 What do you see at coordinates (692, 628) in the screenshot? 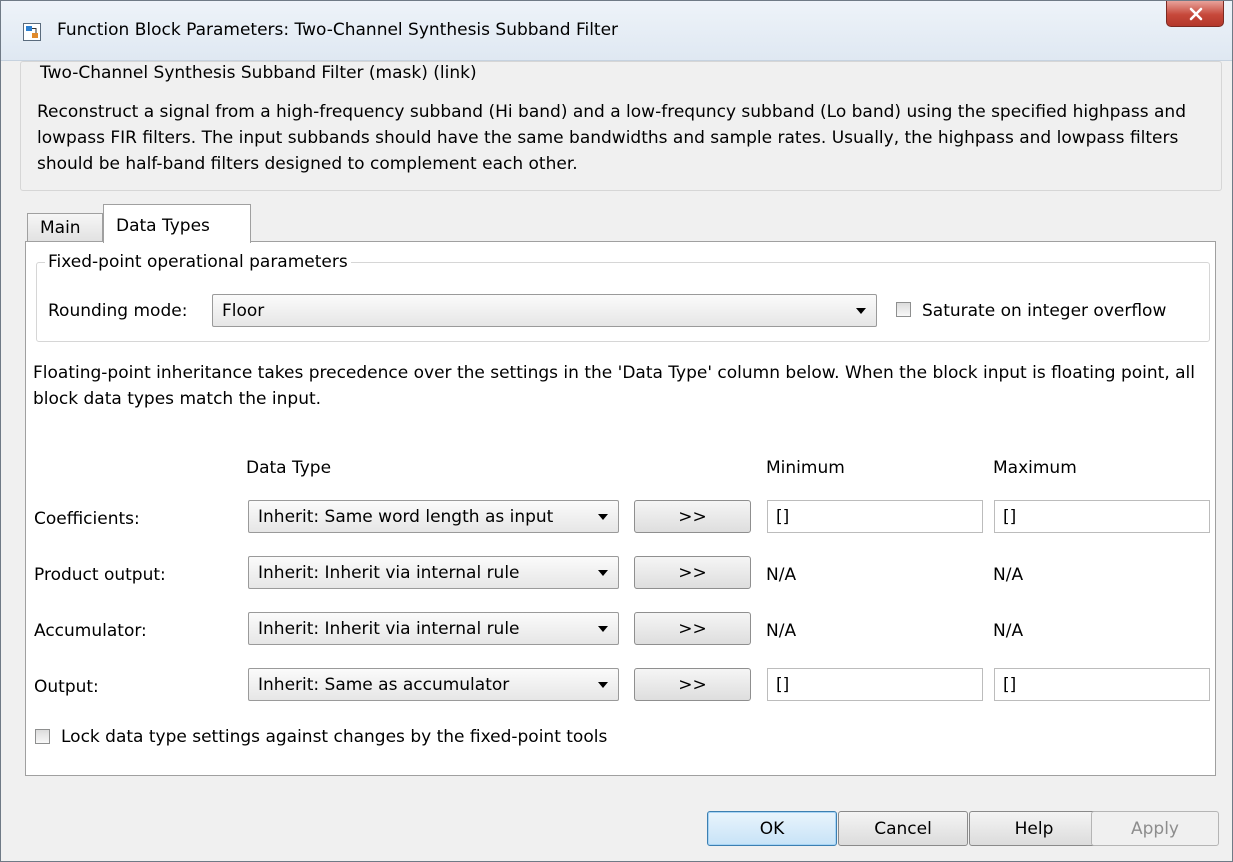
I see `accumulator-assistant-button: >>` at bounding box center [692, 628].